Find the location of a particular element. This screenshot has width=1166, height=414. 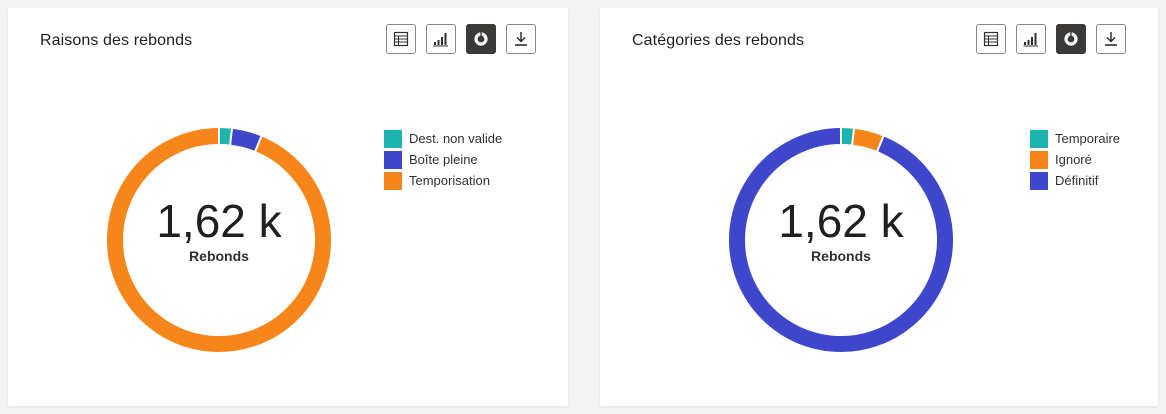

legend-label: Ignoré is located at coordinates (1073, 159).